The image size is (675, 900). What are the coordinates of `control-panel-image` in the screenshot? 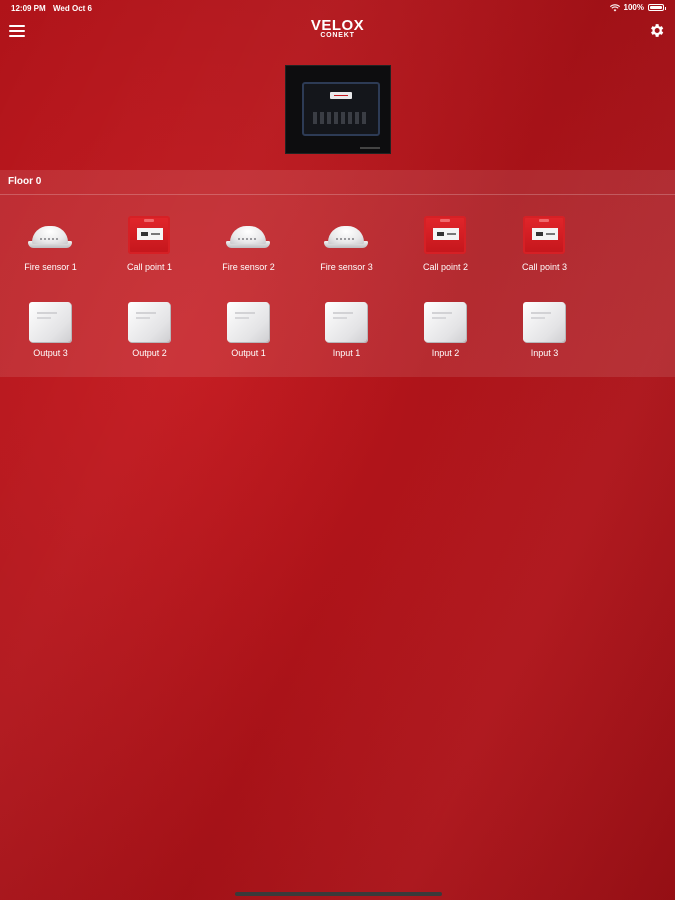 It's located at (338, 109).